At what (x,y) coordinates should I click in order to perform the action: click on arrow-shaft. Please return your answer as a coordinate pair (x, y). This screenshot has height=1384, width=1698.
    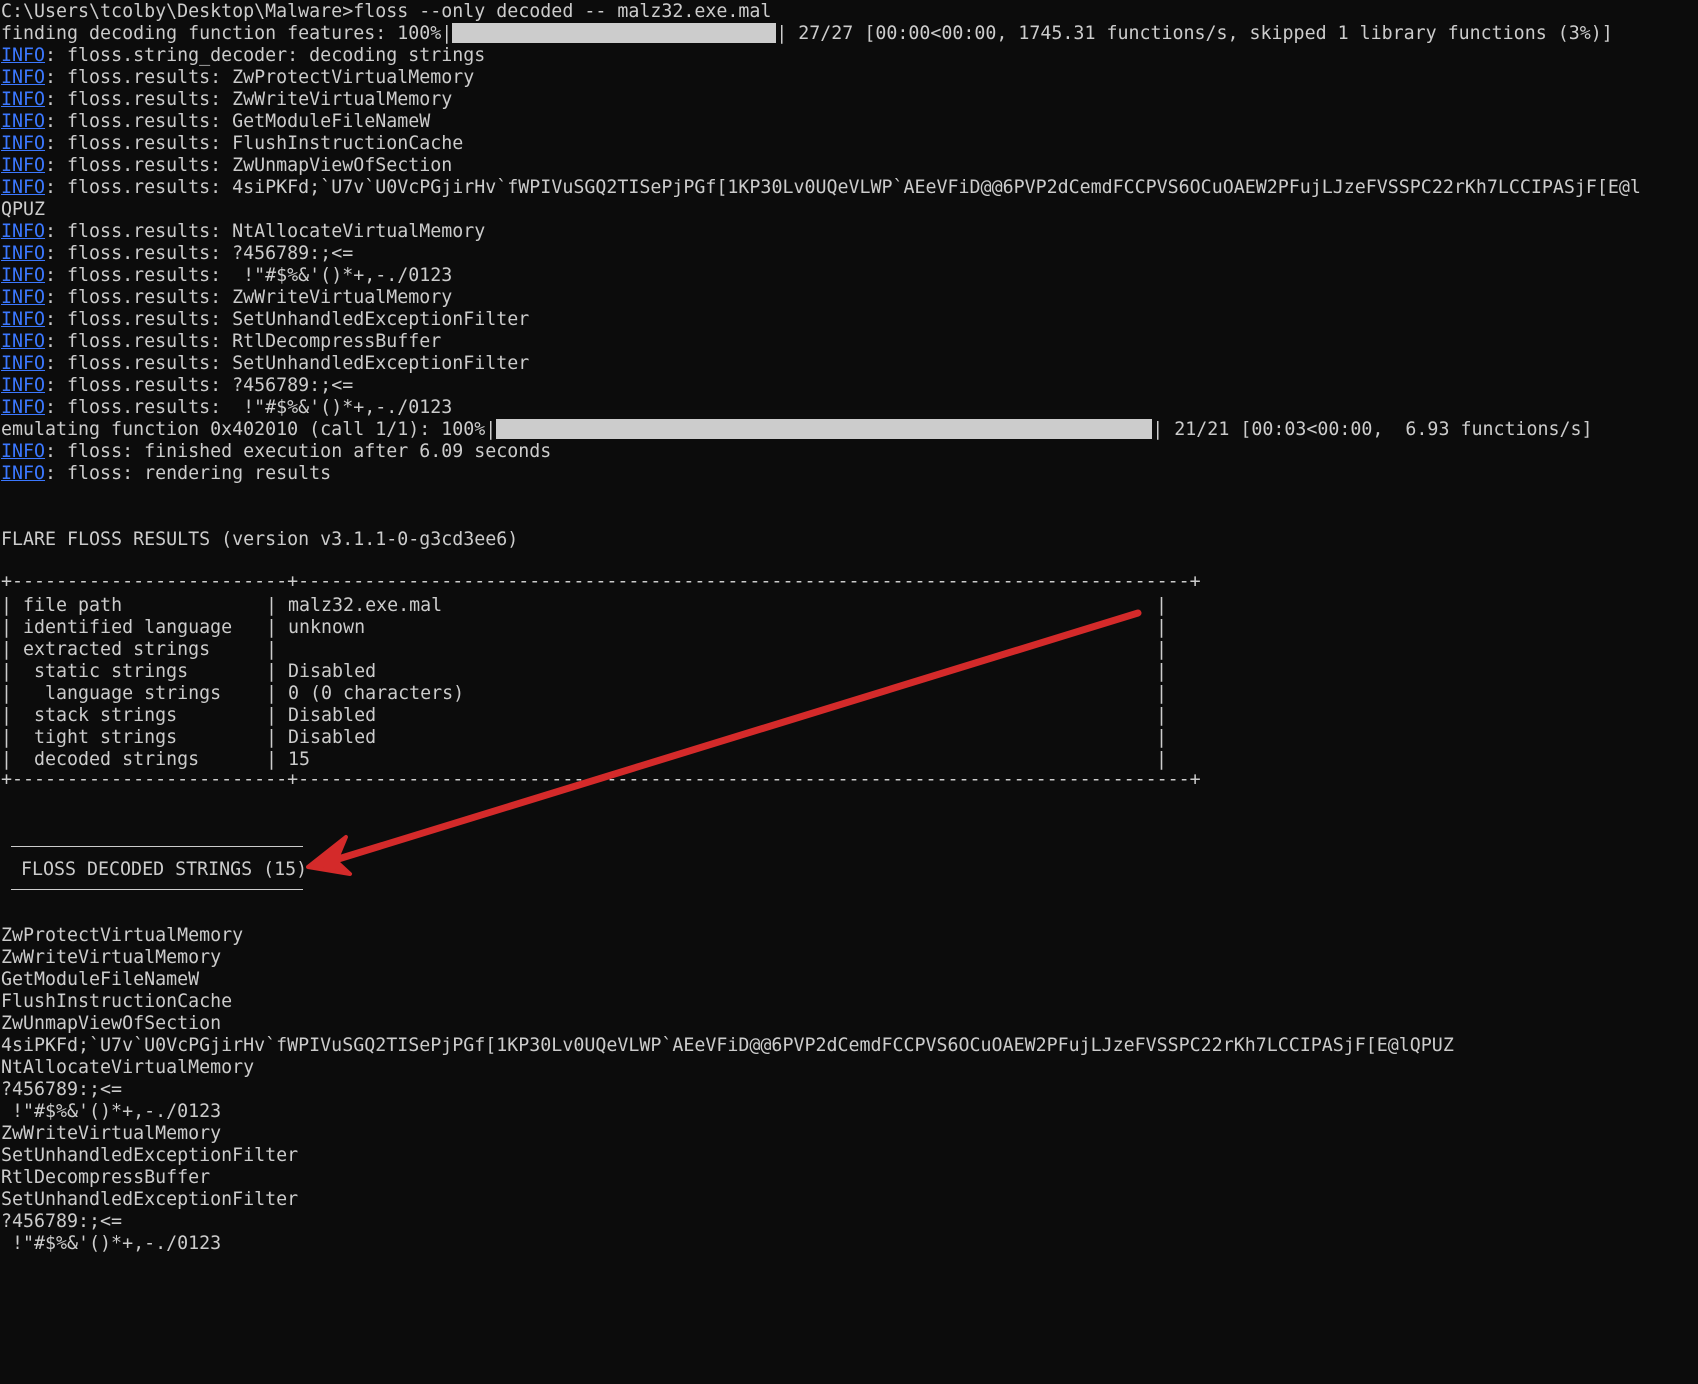
    Looking at the image, I should click on (736, 736).